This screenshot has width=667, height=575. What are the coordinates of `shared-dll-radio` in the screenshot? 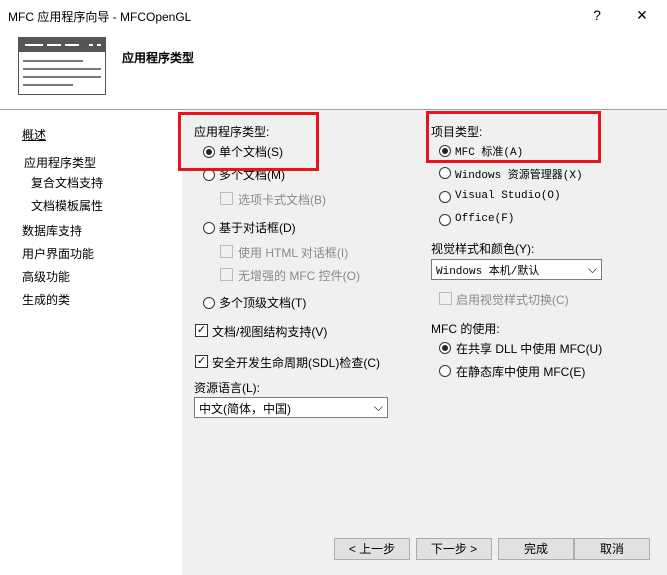 It's located at (445, 348).